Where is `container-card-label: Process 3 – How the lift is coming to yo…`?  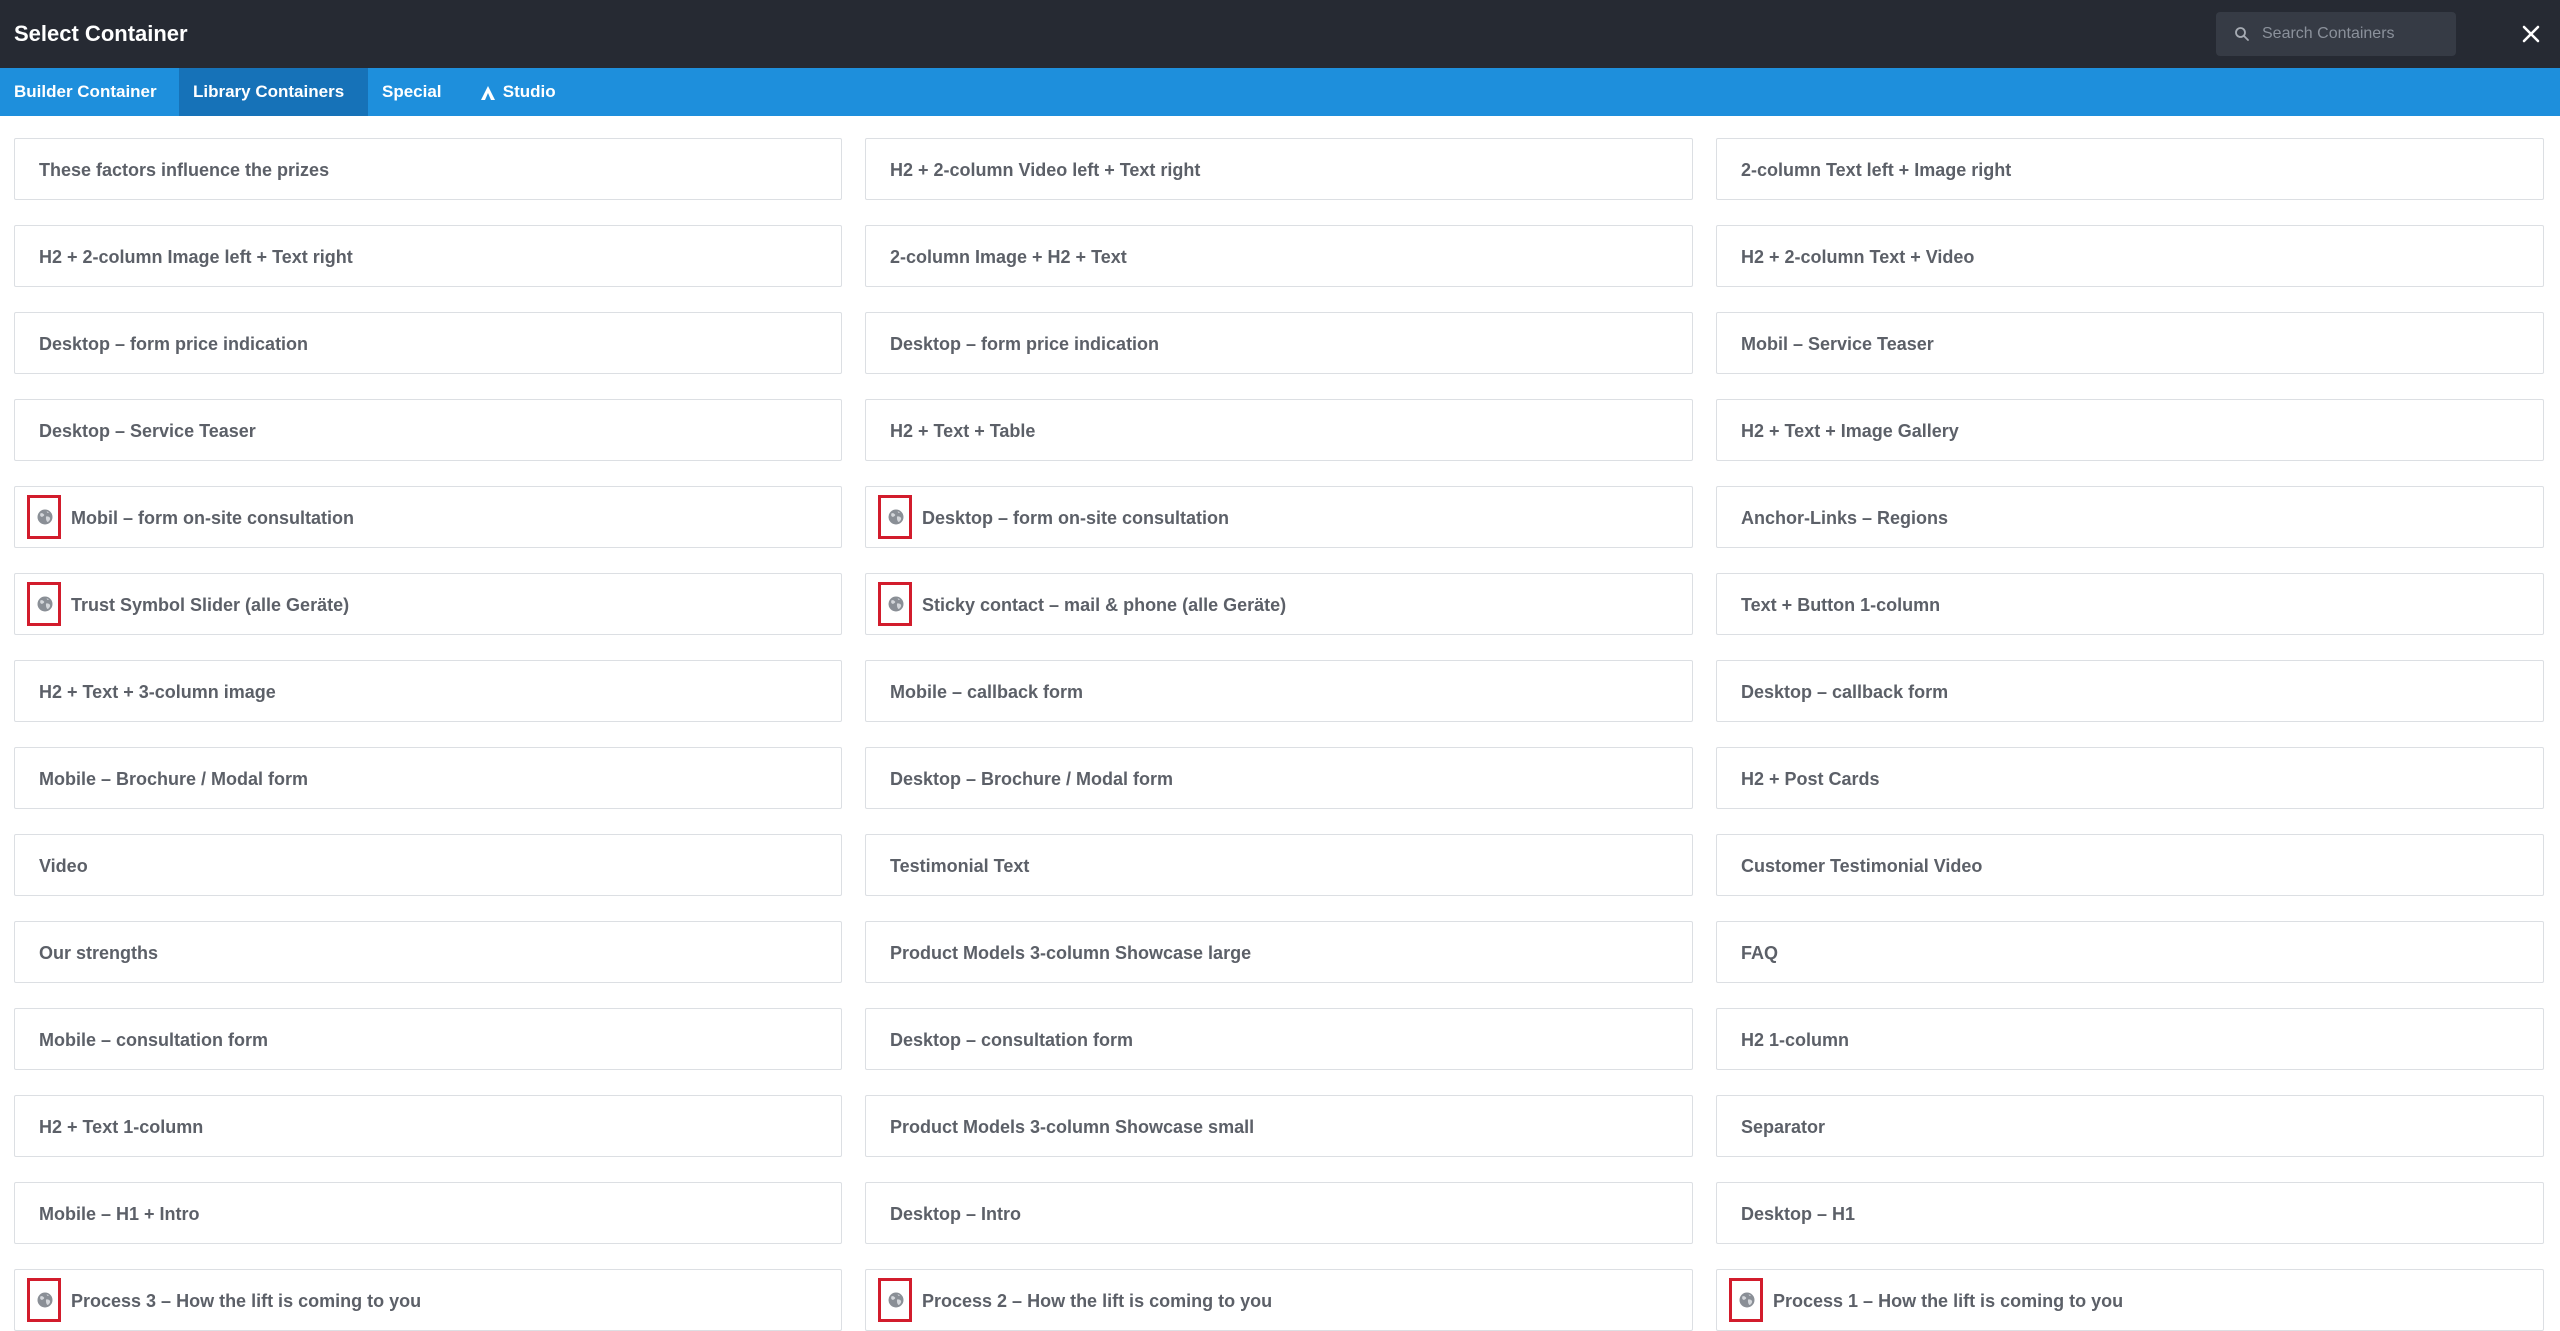
container-card-label: Process 3 – How the lift is coming to yo… is located at coordinates (246, 1301).